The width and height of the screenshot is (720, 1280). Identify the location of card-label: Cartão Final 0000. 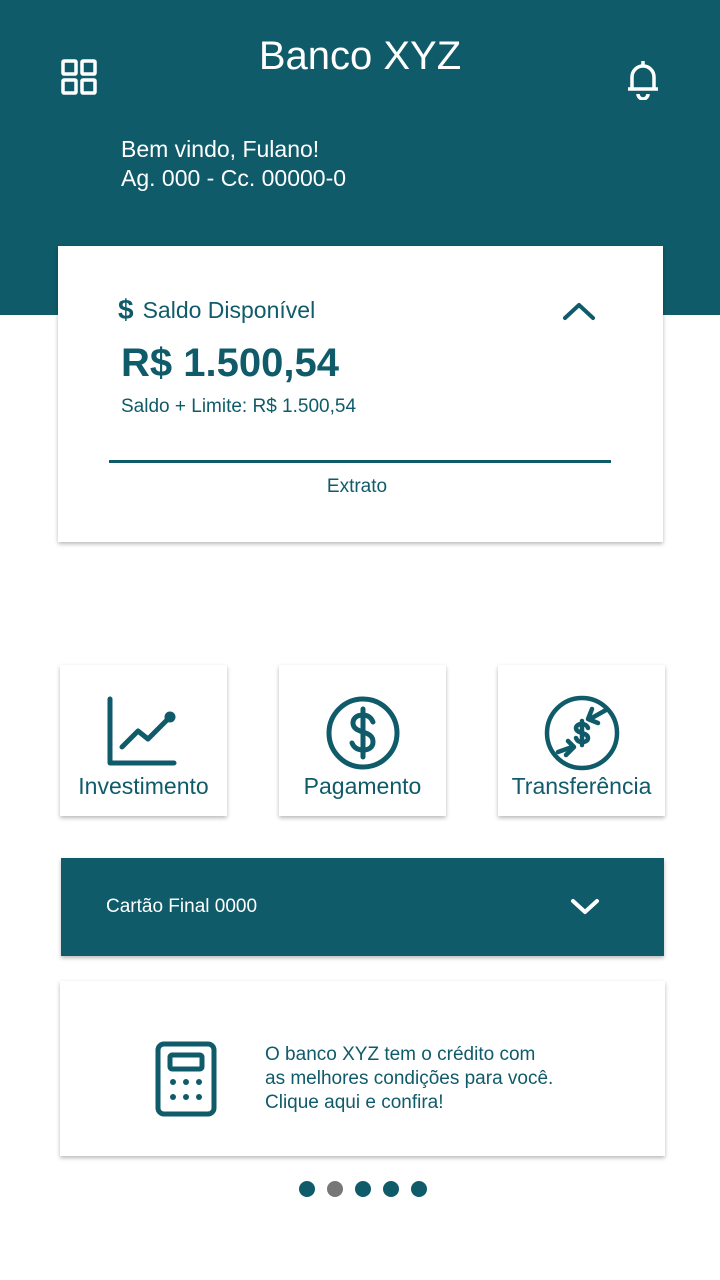
(182, 906).